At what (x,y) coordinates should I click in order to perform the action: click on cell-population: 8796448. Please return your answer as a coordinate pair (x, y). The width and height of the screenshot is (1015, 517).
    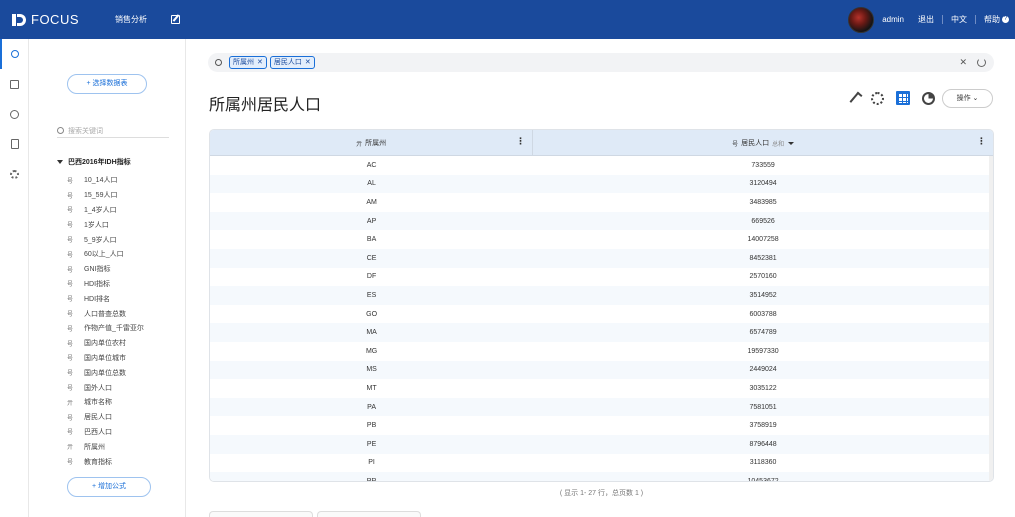
    Looking at the image, I should click on (763, 444).